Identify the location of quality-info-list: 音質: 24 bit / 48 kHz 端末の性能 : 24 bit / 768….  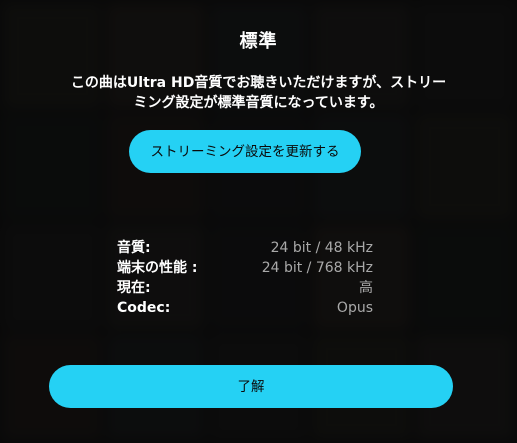
(245, 278).